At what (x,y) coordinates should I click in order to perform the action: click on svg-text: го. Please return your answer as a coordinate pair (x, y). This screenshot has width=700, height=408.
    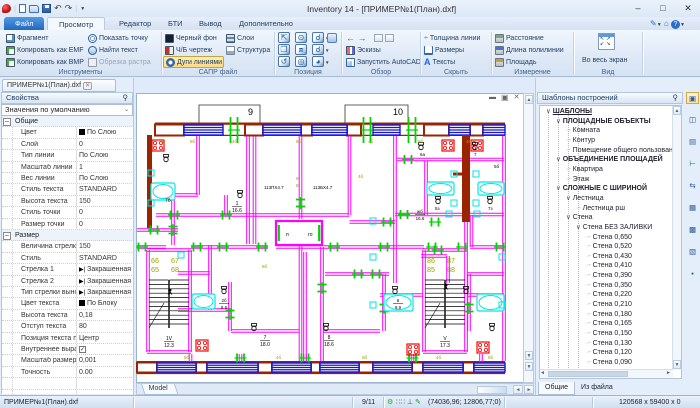
    Looking at the image, I should click on (310, 235).